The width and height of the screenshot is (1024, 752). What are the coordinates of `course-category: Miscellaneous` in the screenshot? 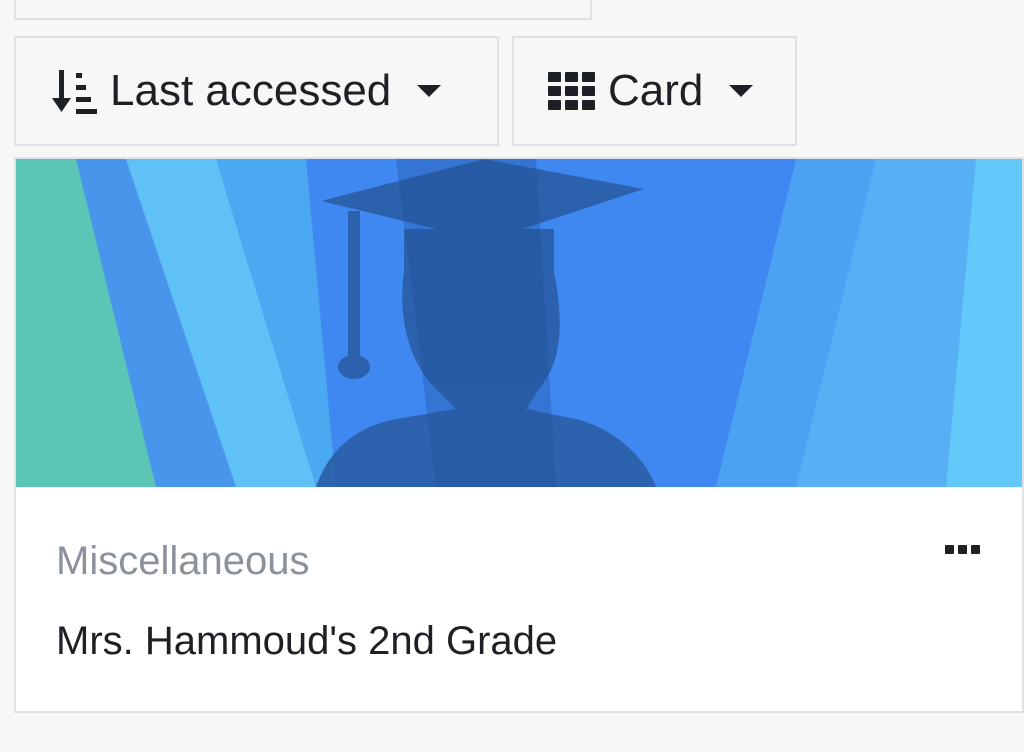 It's located at (183, 561).